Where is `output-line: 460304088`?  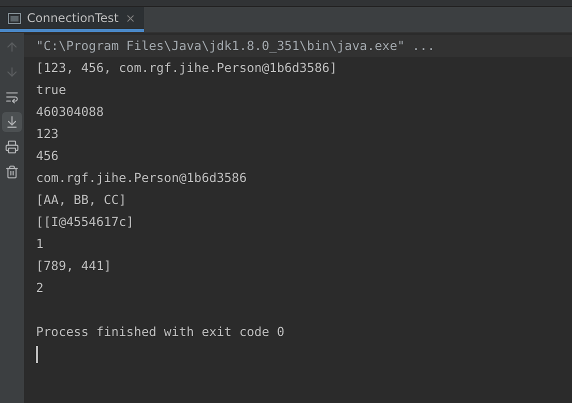
output-line: 460304088 is located at coordinates (70, 111).